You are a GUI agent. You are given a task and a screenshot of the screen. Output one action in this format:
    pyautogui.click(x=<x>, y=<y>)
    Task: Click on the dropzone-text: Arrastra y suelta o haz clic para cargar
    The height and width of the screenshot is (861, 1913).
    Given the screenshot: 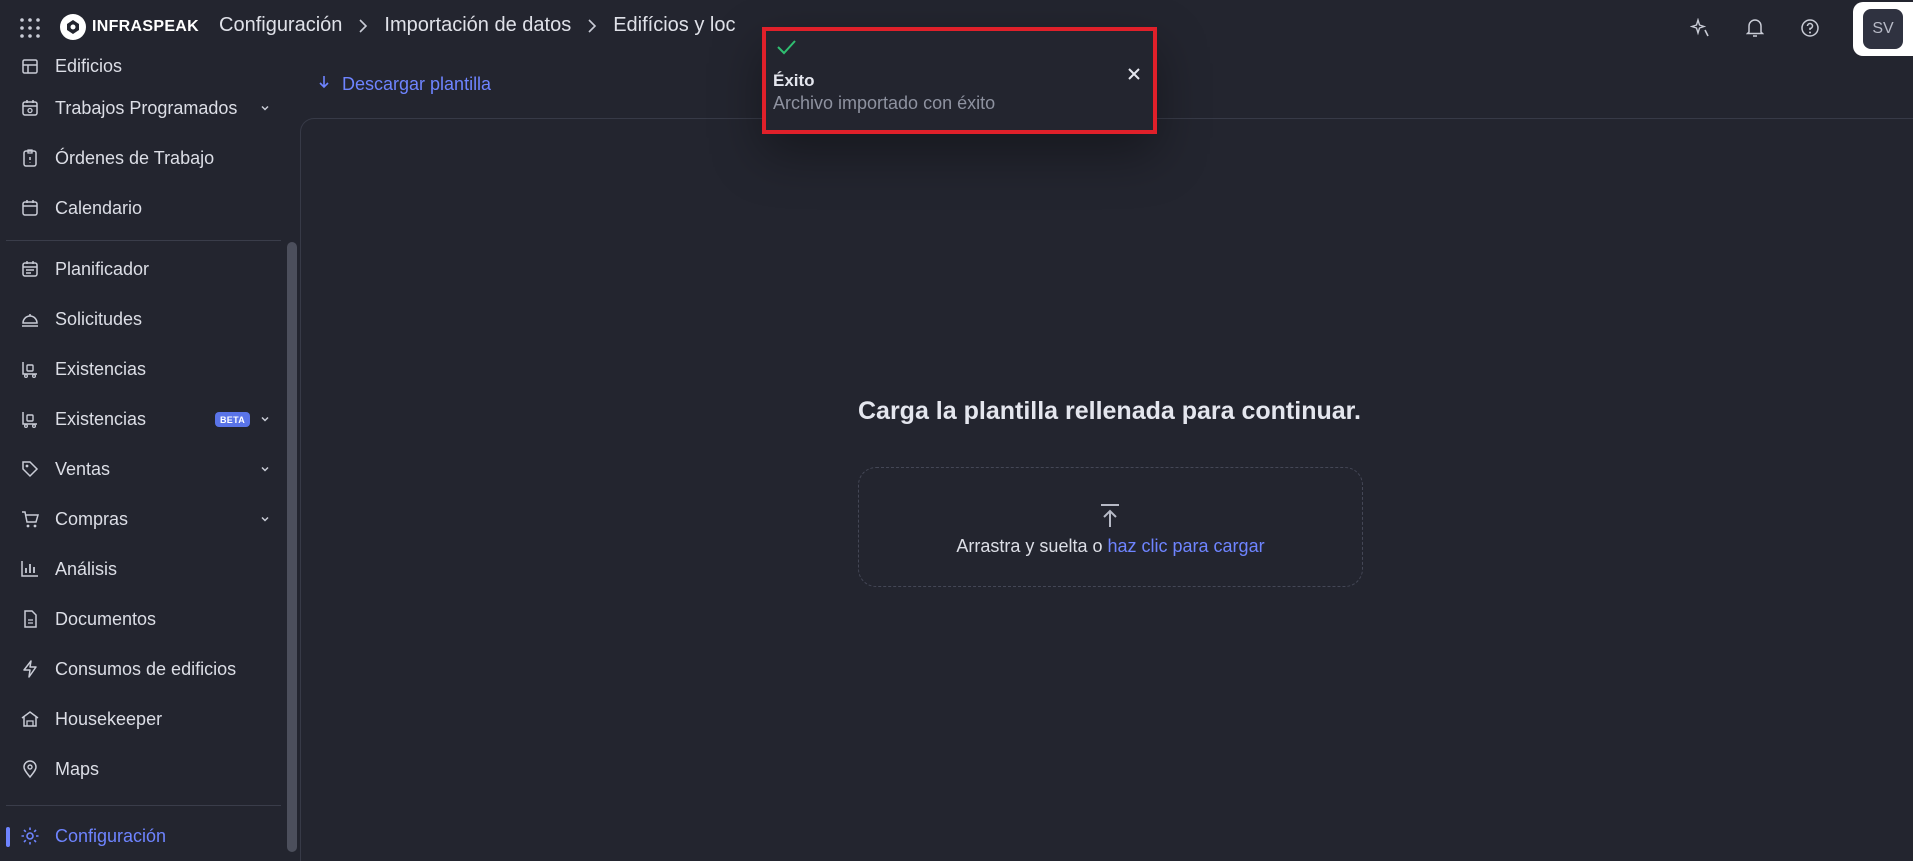 What is the action you would take?
    pyautogui.click(x=1110, y=546)
    